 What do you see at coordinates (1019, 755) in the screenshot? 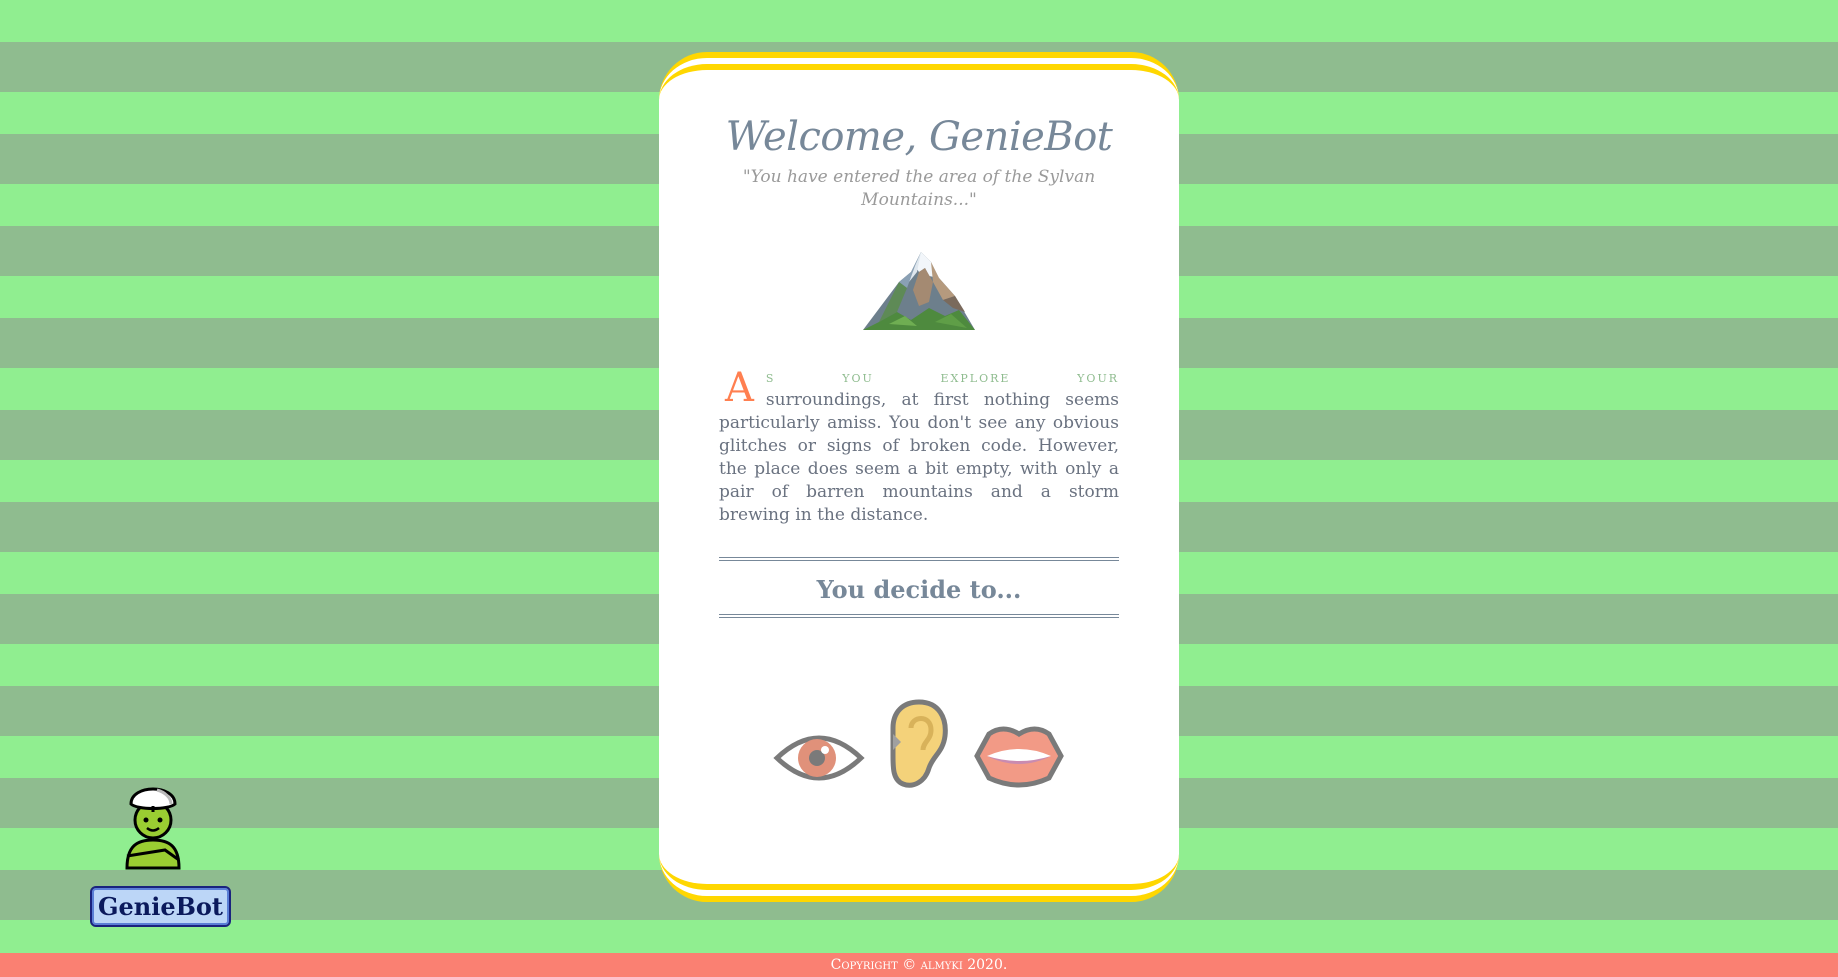
I see `mouth-icon` at bounding box center [1019, 755].